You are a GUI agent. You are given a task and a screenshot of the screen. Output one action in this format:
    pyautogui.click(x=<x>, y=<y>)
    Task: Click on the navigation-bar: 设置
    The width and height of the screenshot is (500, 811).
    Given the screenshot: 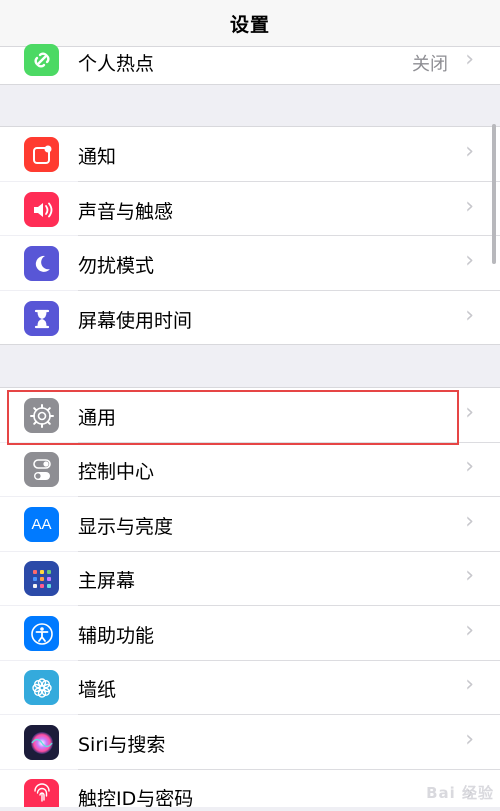 What is the action you would take?
    pyautogui.click(x=250, y=23)
    